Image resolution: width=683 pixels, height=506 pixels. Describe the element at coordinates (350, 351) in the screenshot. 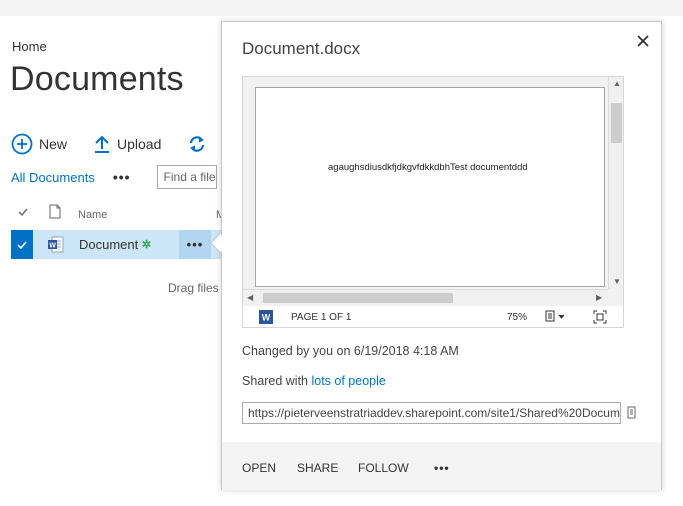

I see `changed-by-text: Changed by you on 6/19/2018 4:18 AM` at that location.